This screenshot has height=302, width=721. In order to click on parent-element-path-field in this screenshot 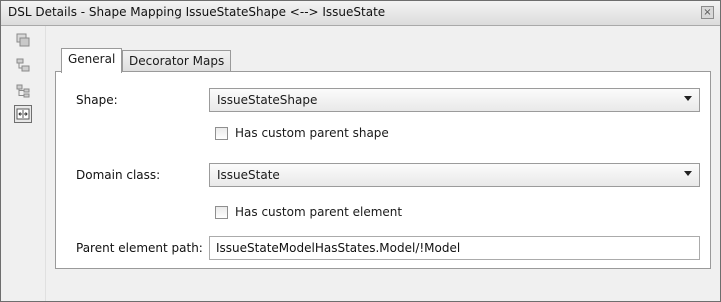, I will do `click(454, 248)`.